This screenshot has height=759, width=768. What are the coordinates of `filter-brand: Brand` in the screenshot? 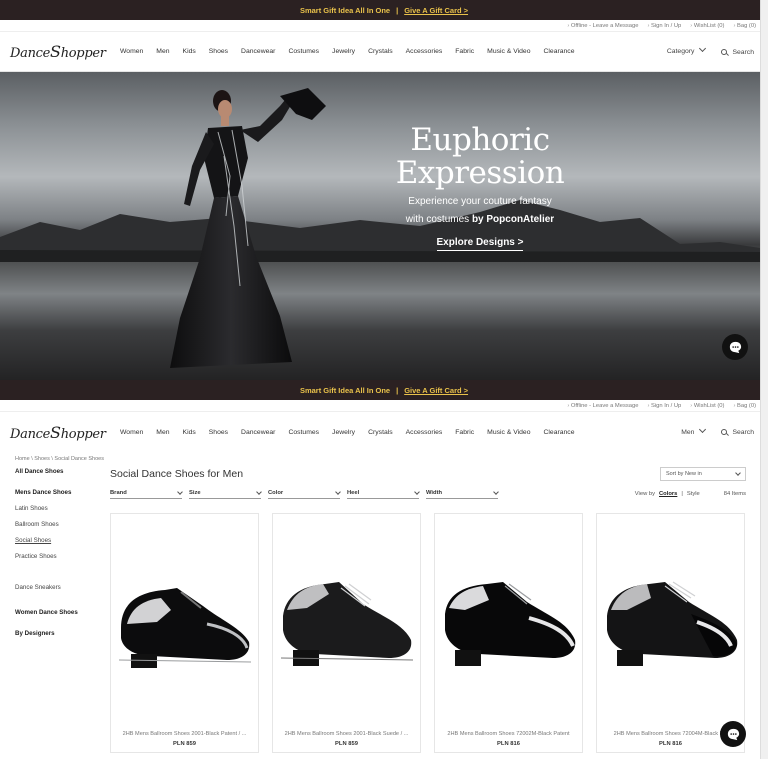 It's located at (146, 493).